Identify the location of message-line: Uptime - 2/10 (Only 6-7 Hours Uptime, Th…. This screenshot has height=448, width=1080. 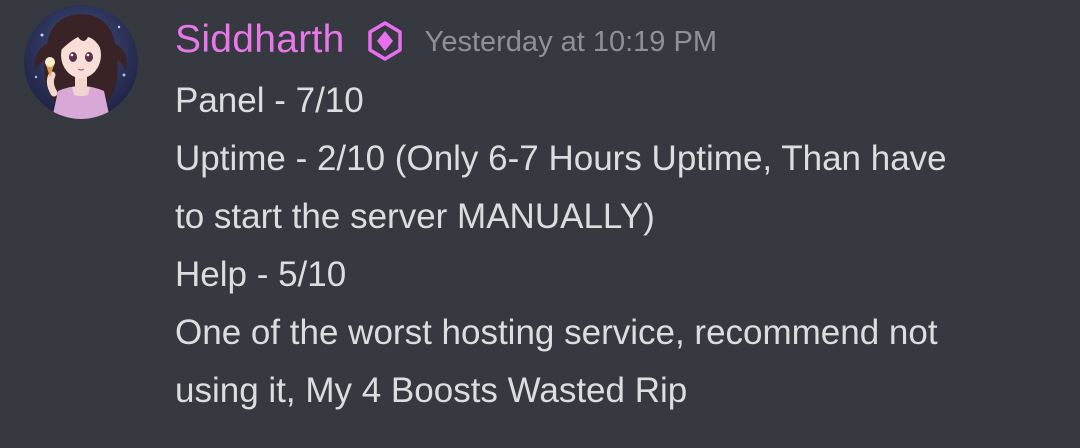
(561, 158).